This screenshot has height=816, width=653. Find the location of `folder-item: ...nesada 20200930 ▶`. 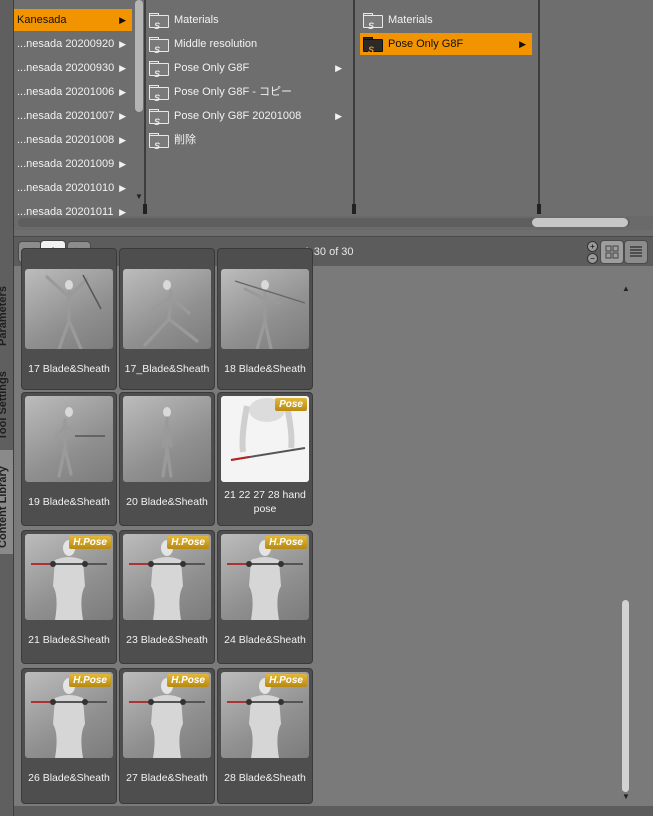

folder-item: ...nesada 20200930 ▶ is located at coordinates (73, 68).